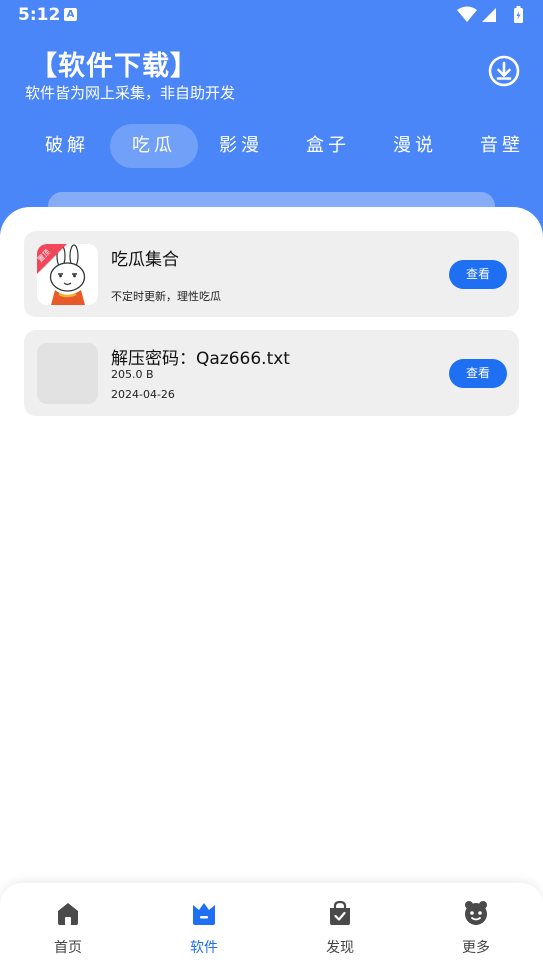  I want to click on nav-discover-label: 发现, so click(340, 948).